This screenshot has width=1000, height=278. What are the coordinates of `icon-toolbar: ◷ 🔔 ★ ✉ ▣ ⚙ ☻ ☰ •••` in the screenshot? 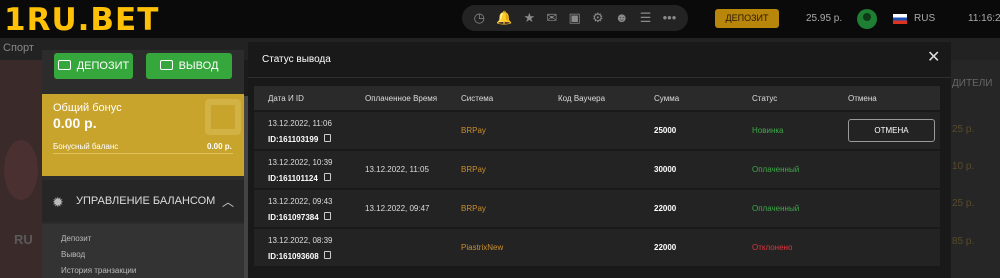 It's located at (575, 18).